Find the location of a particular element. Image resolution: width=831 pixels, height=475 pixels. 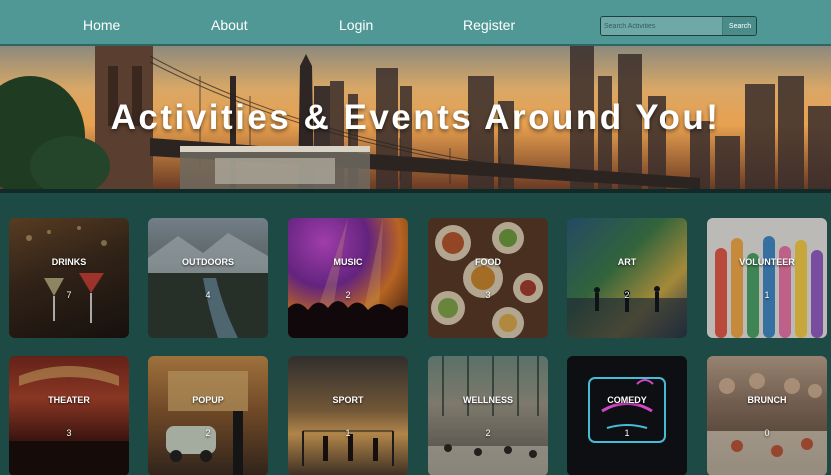

category-name: WELLNESS is located at coordinates (487, 400).